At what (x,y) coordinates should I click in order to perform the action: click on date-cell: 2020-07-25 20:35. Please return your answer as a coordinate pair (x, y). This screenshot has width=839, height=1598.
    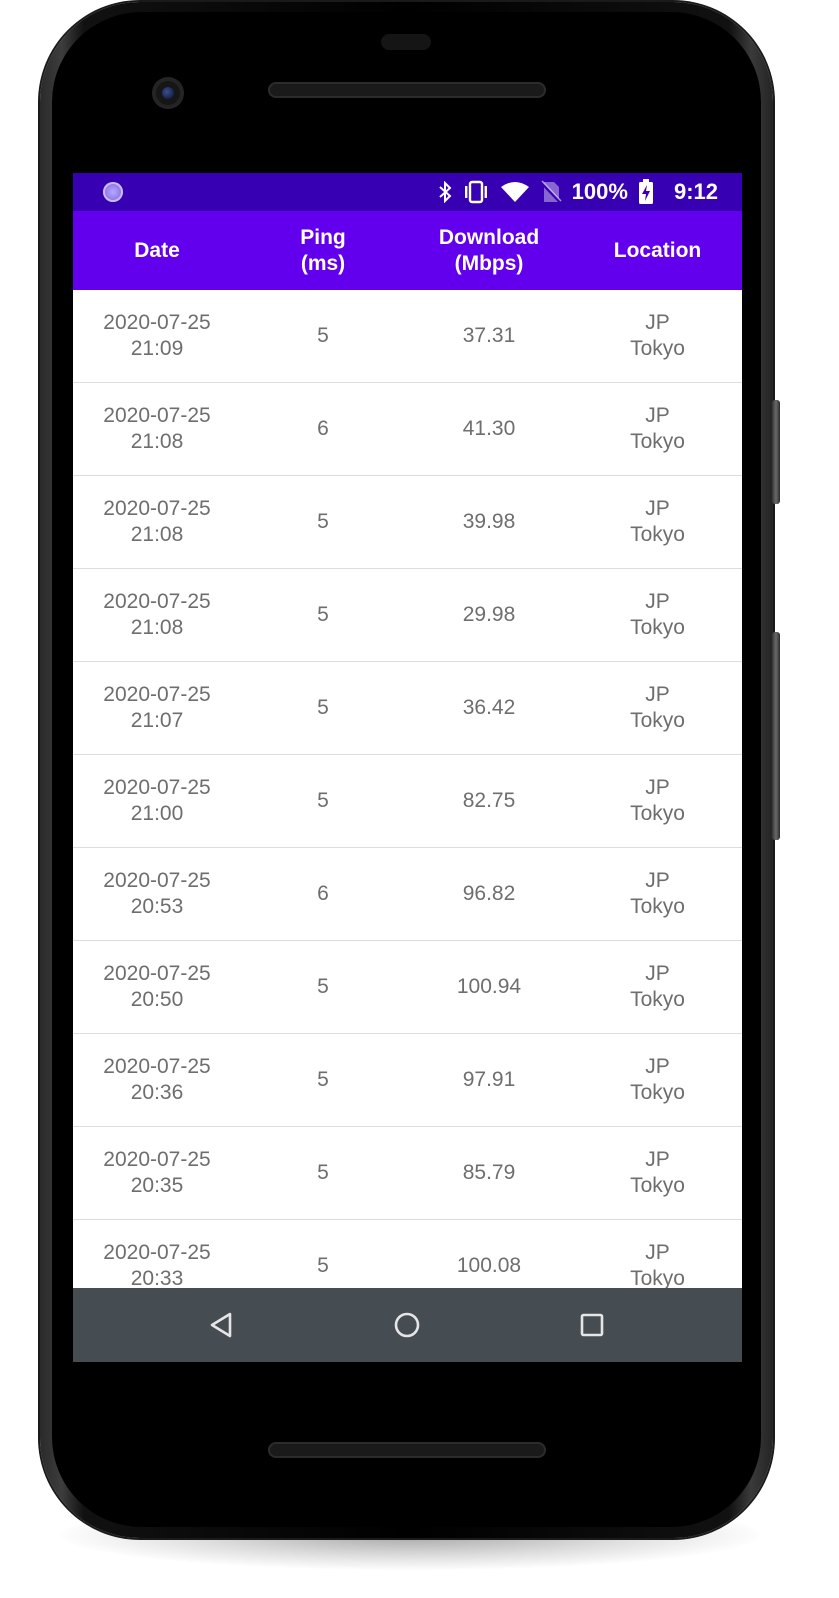
    Looking at the image, I should click on (157, 1172).